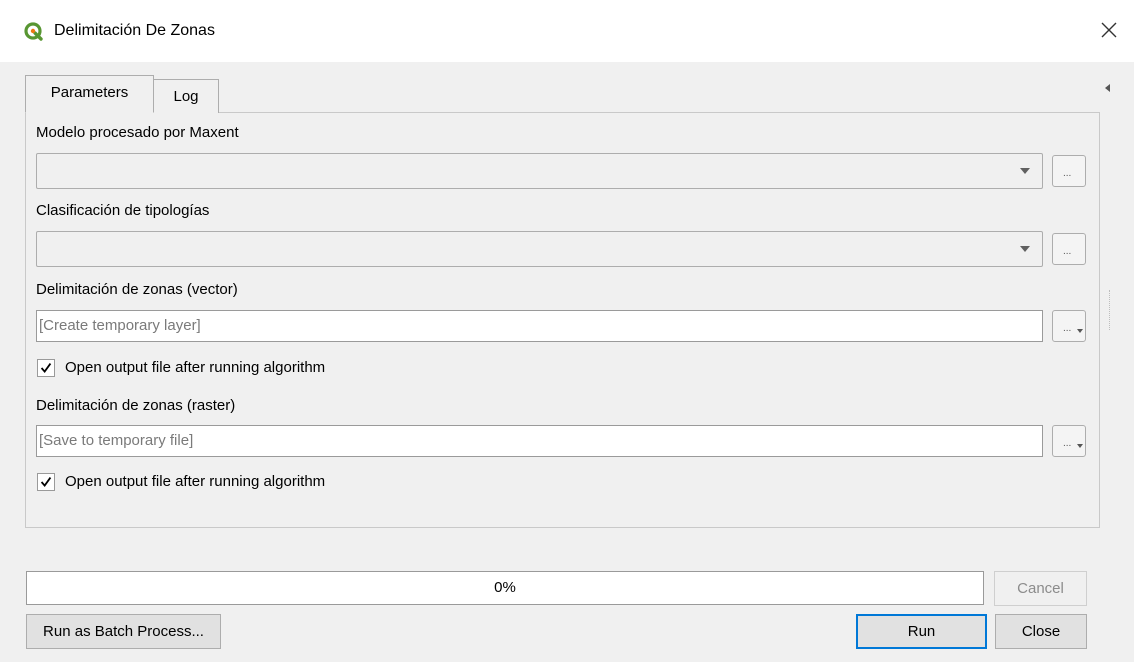 This screenshot has height=662, width=1134. I want to click on raster-open-output-checkbox, so click(46, 482).